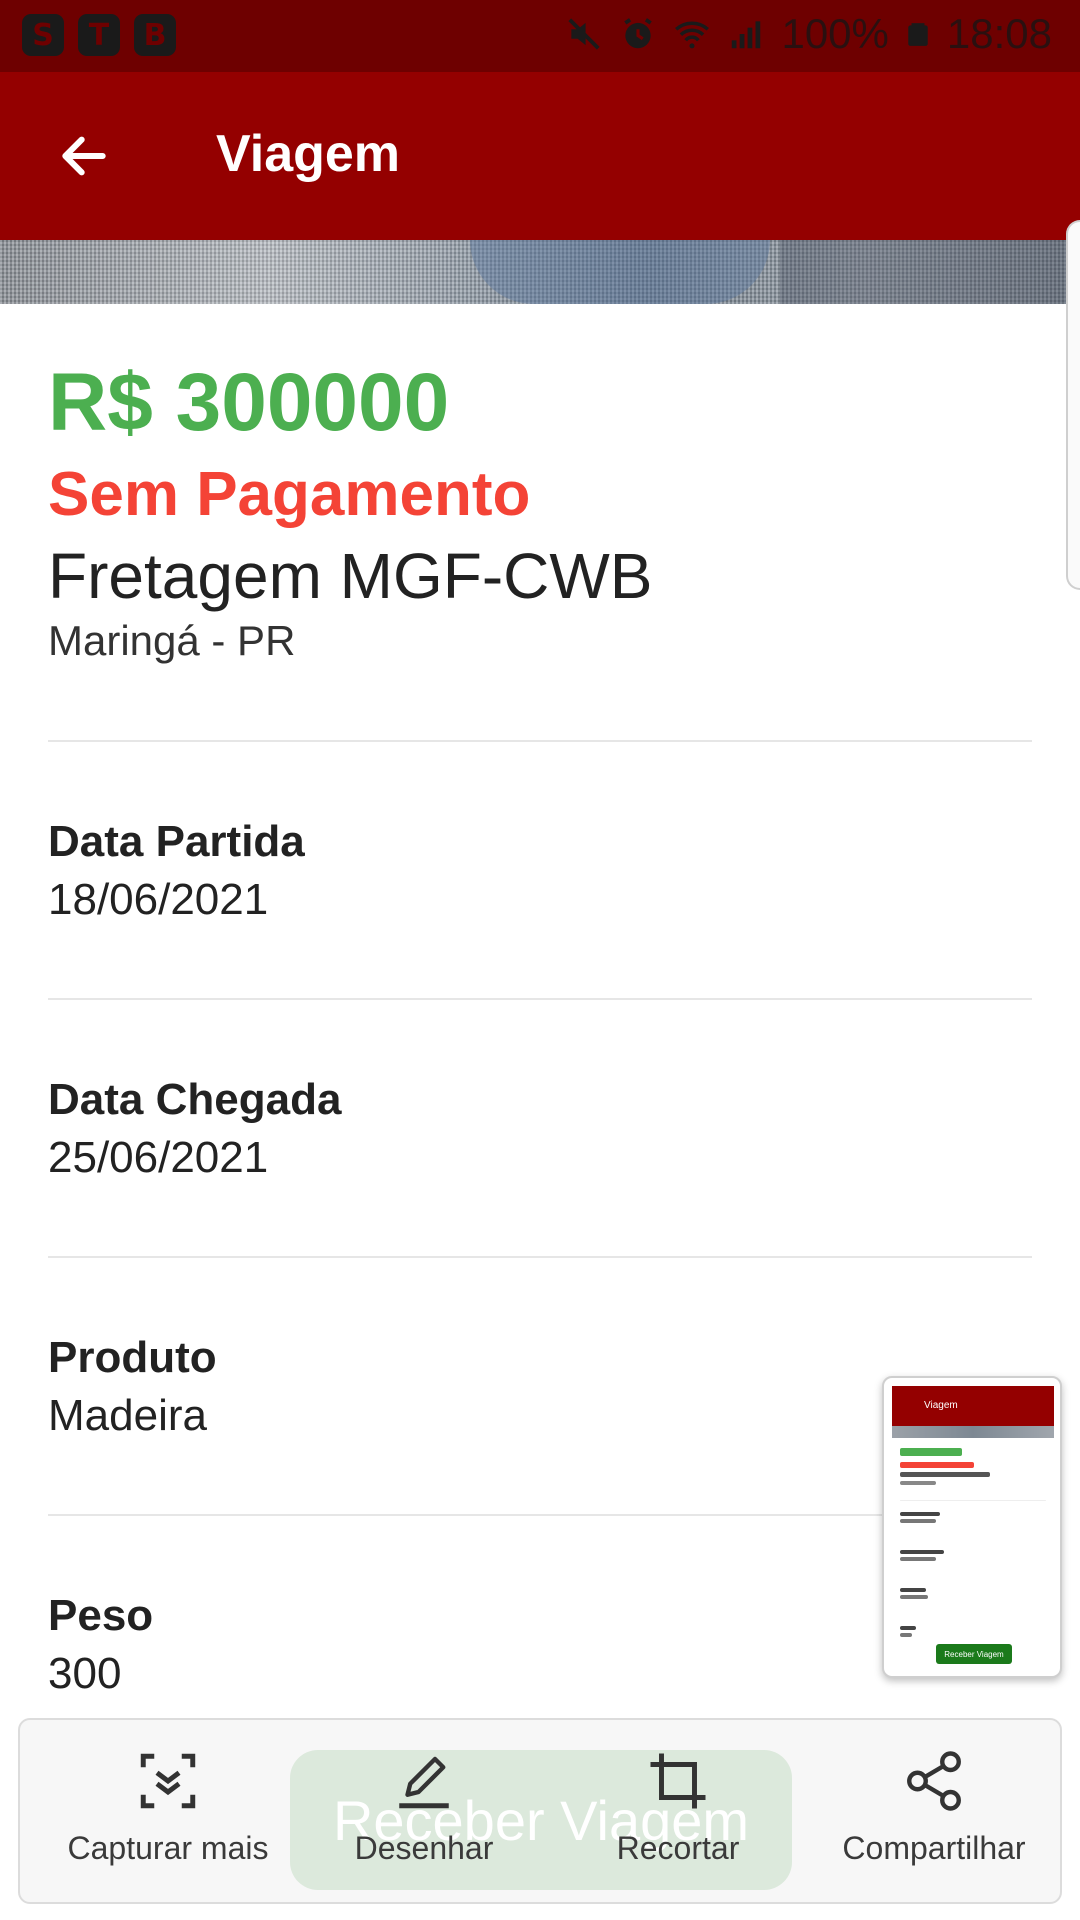  What do you see at coordinates (638, 33) in the screenshot?
I see `alarm-icon` at bounding box center [638, 33].